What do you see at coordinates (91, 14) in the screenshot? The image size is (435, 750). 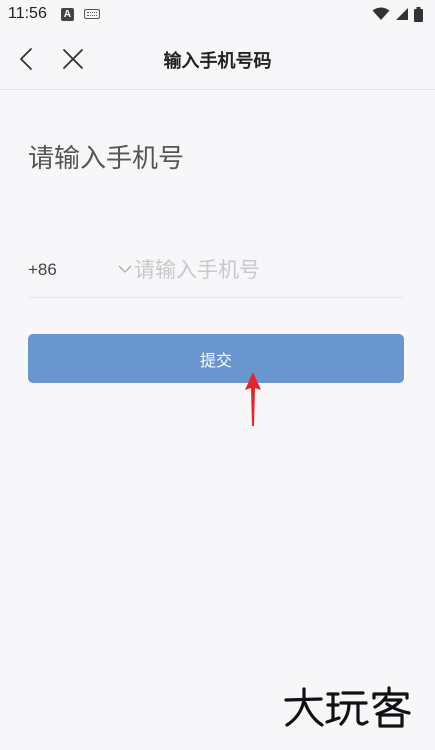 I see `keyboard-icon` at bounding box center [91, 14].